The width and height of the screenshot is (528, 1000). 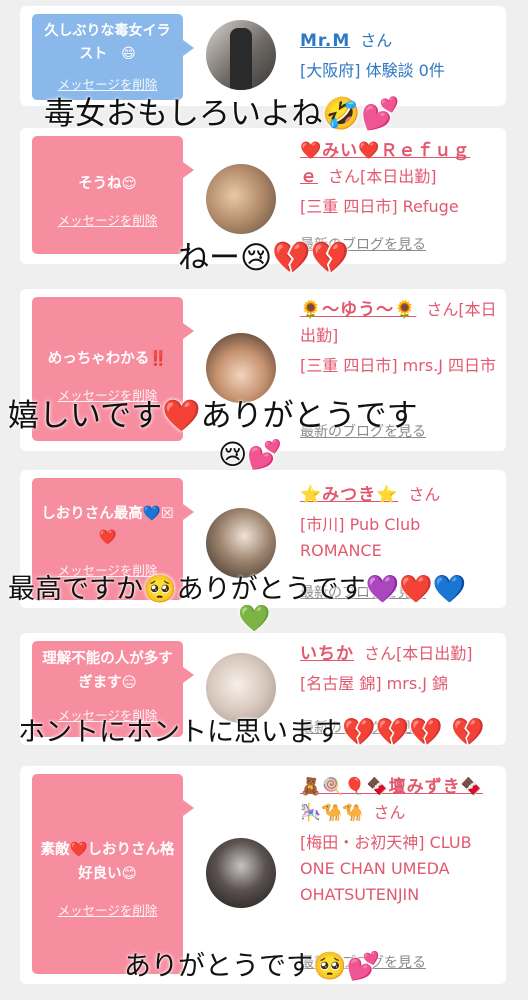 What do you see at coordinates (391, 787) in the screenshot?
I see `sender-name: 🧸🍭🎈🍫壇みずき🍫` at bounding box center [391, 787].